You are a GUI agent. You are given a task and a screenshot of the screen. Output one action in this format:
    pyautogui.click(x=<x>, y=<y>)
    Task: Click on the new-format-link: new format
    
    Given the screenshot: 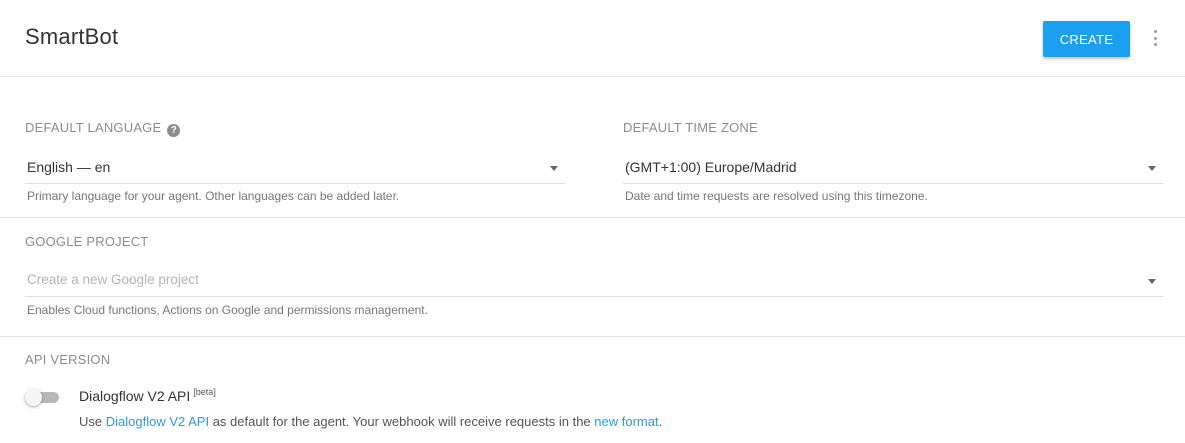 What is the action you would take?
    pyautogui.click(x=626, y=421)
    